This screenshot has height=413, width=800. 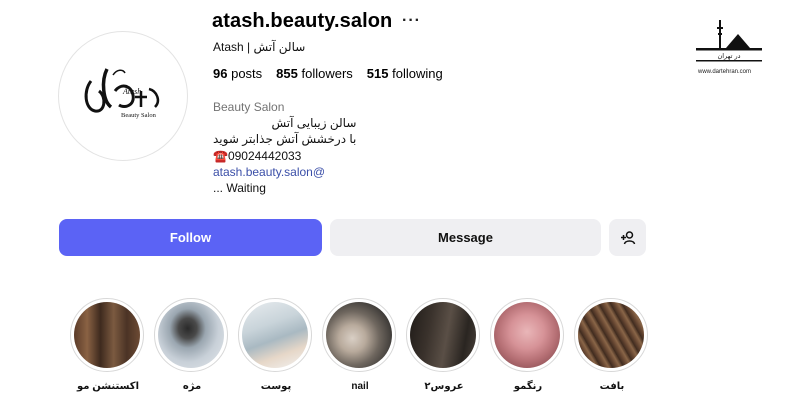 I want to click on highlight-bride: عروس۲, so click(x=444, y=345).